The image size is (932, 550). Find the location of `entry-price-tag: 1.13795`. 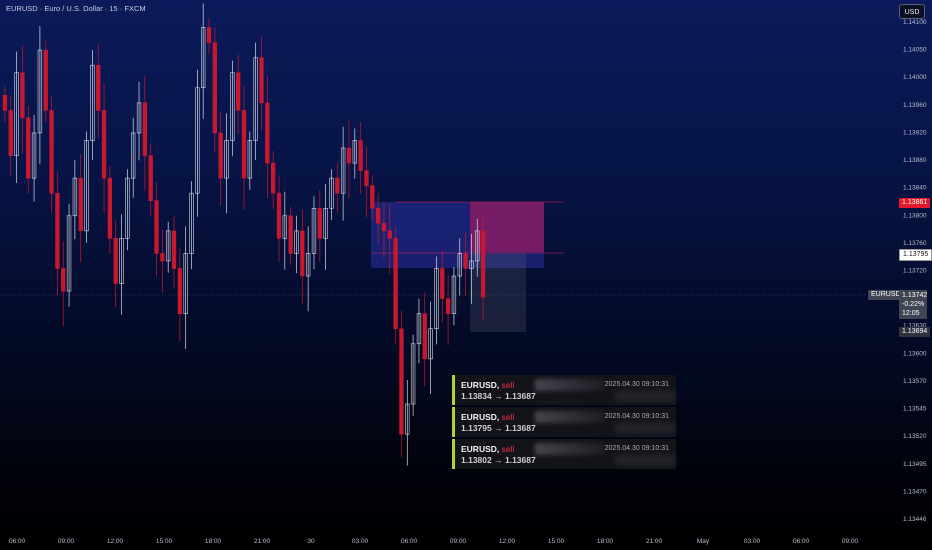

entry-price-tag: 1.13795 is located at coordinates (915, 255).